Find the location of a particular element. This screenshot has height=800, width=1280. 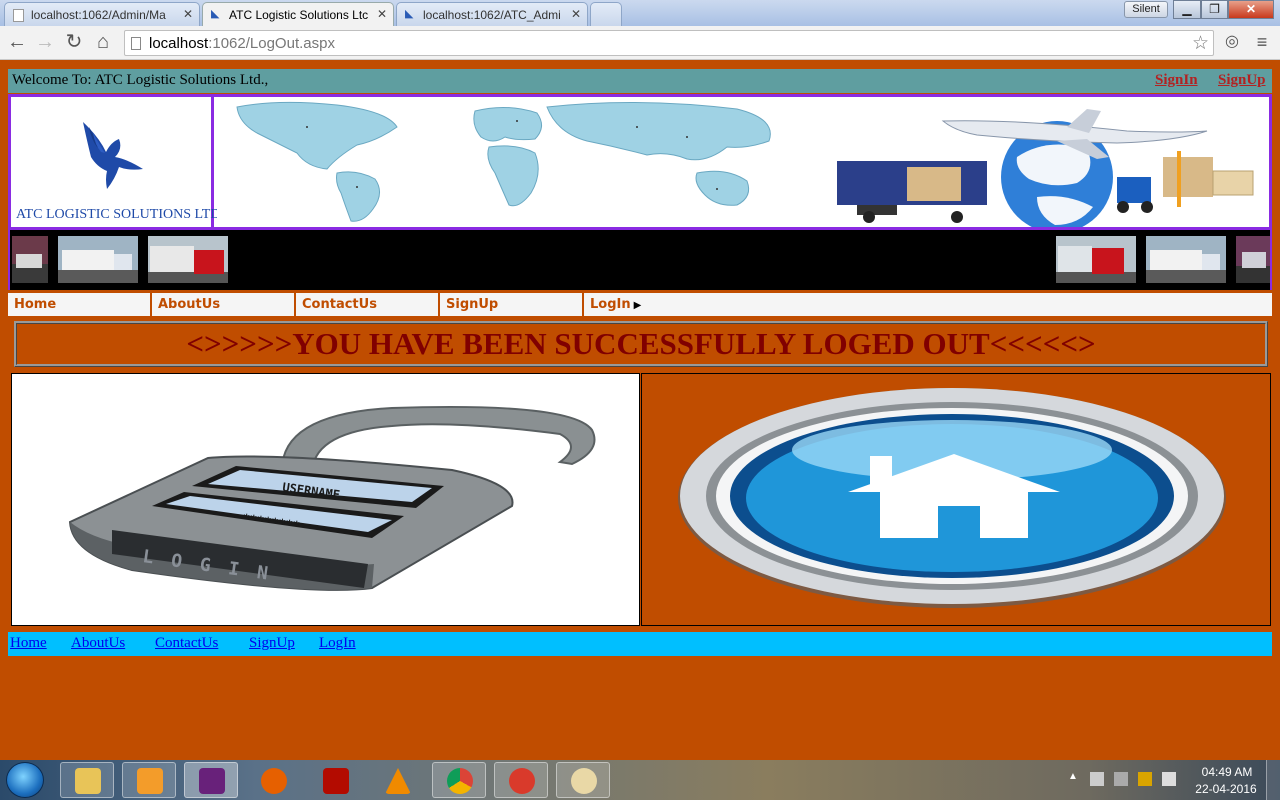

chrome-icon is located at coordinates (459, 780).